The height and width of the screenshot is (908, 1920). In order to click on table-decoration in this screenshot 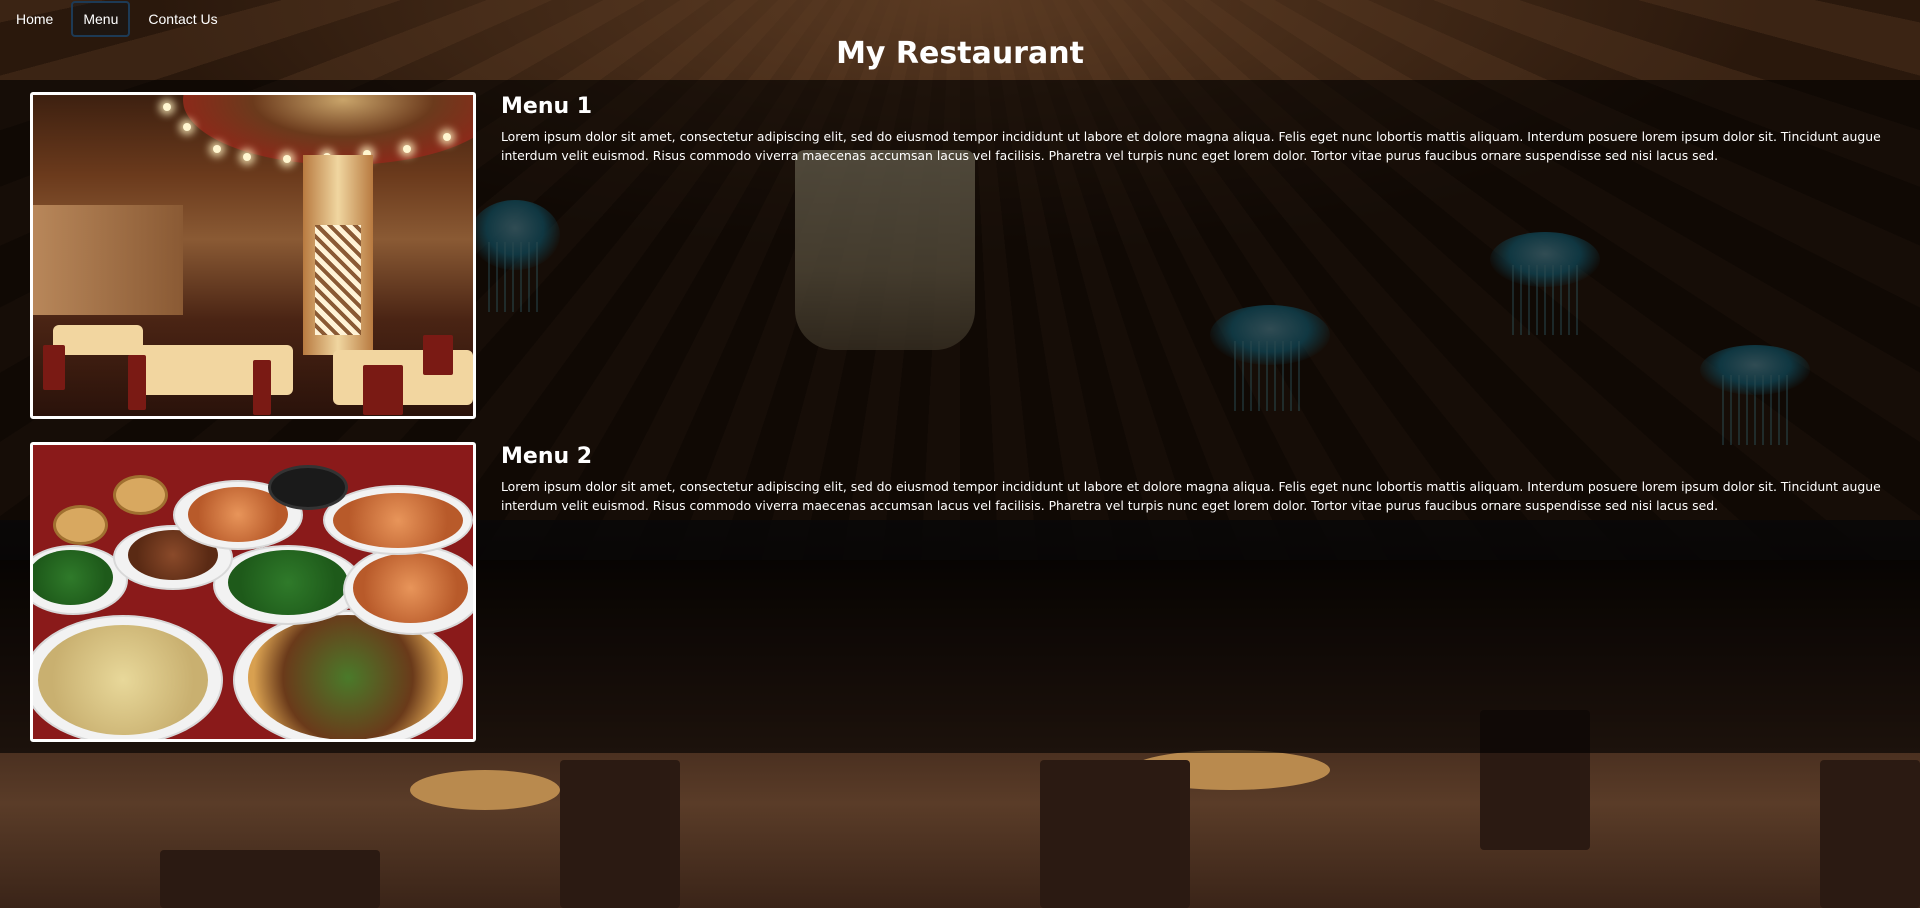, I will do `click(485, 790)`.